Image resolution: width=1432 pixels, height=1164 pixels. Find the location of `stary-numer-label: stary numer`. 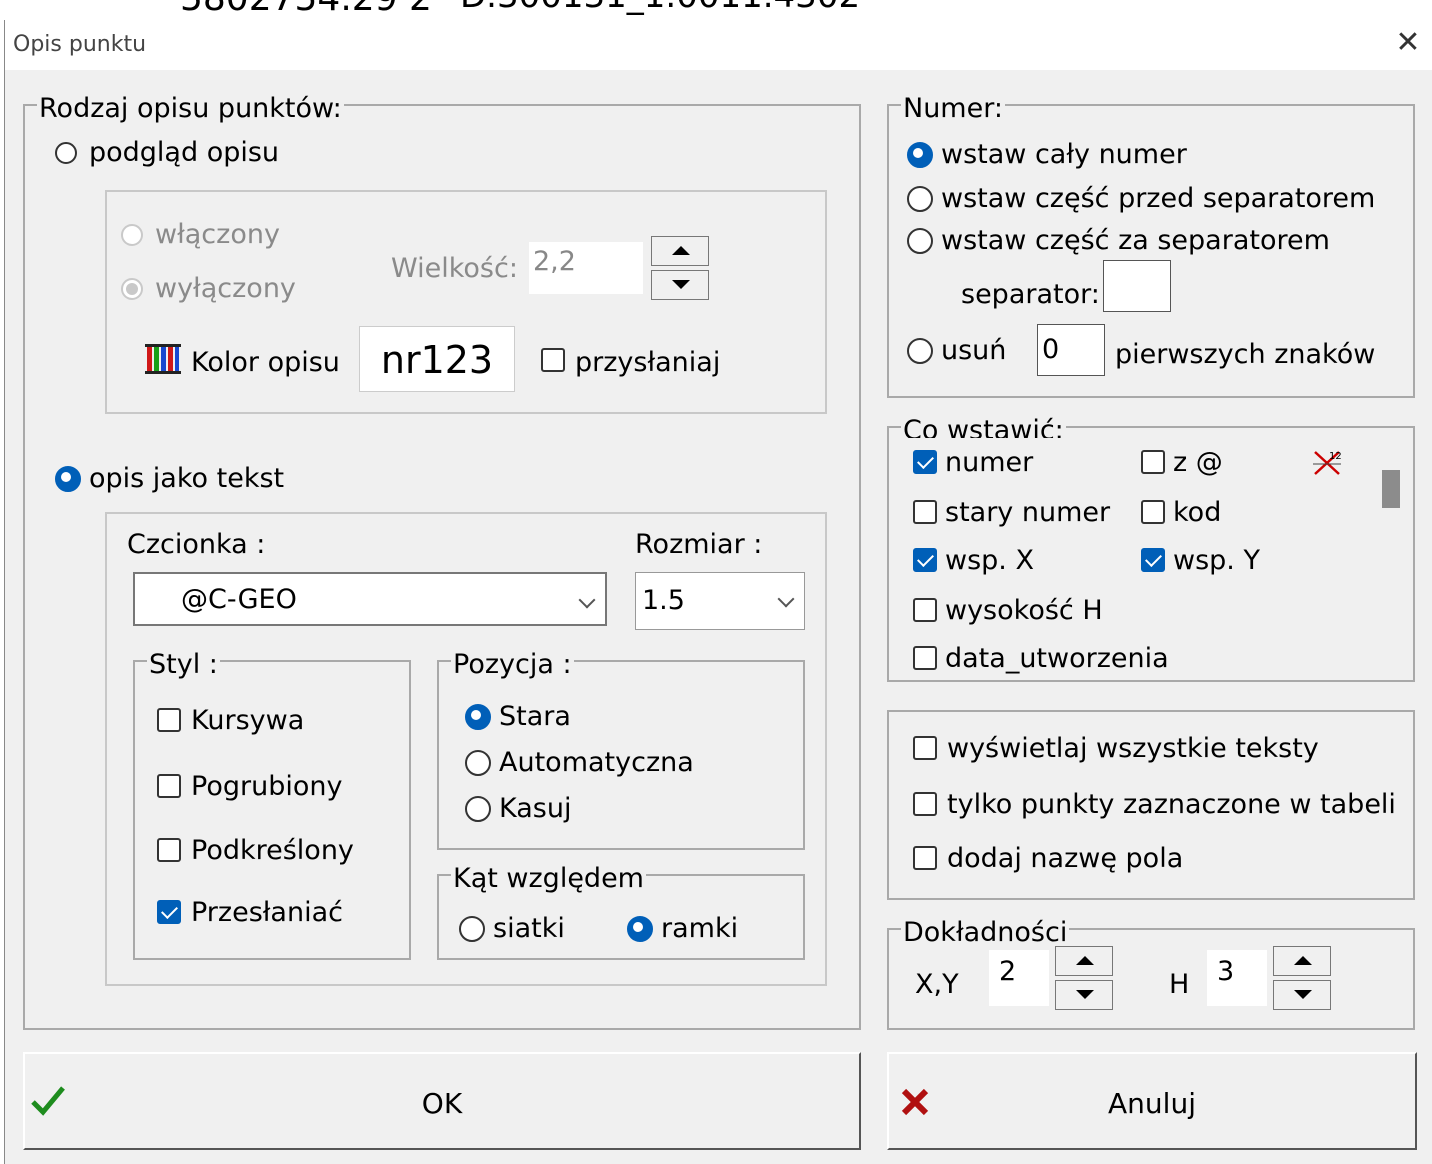

stary-numer-label: stary numer is located at coordinates (1027, 513).